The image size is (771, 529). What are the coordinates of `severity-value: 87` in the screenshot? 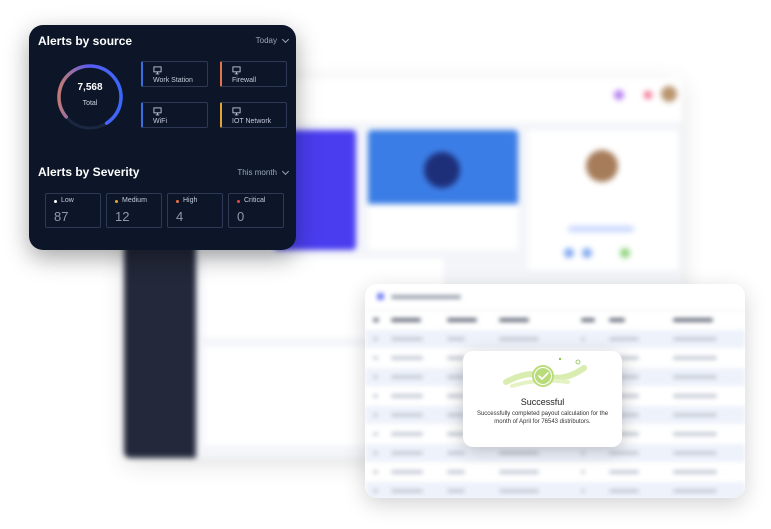 It's located at (61, 216).